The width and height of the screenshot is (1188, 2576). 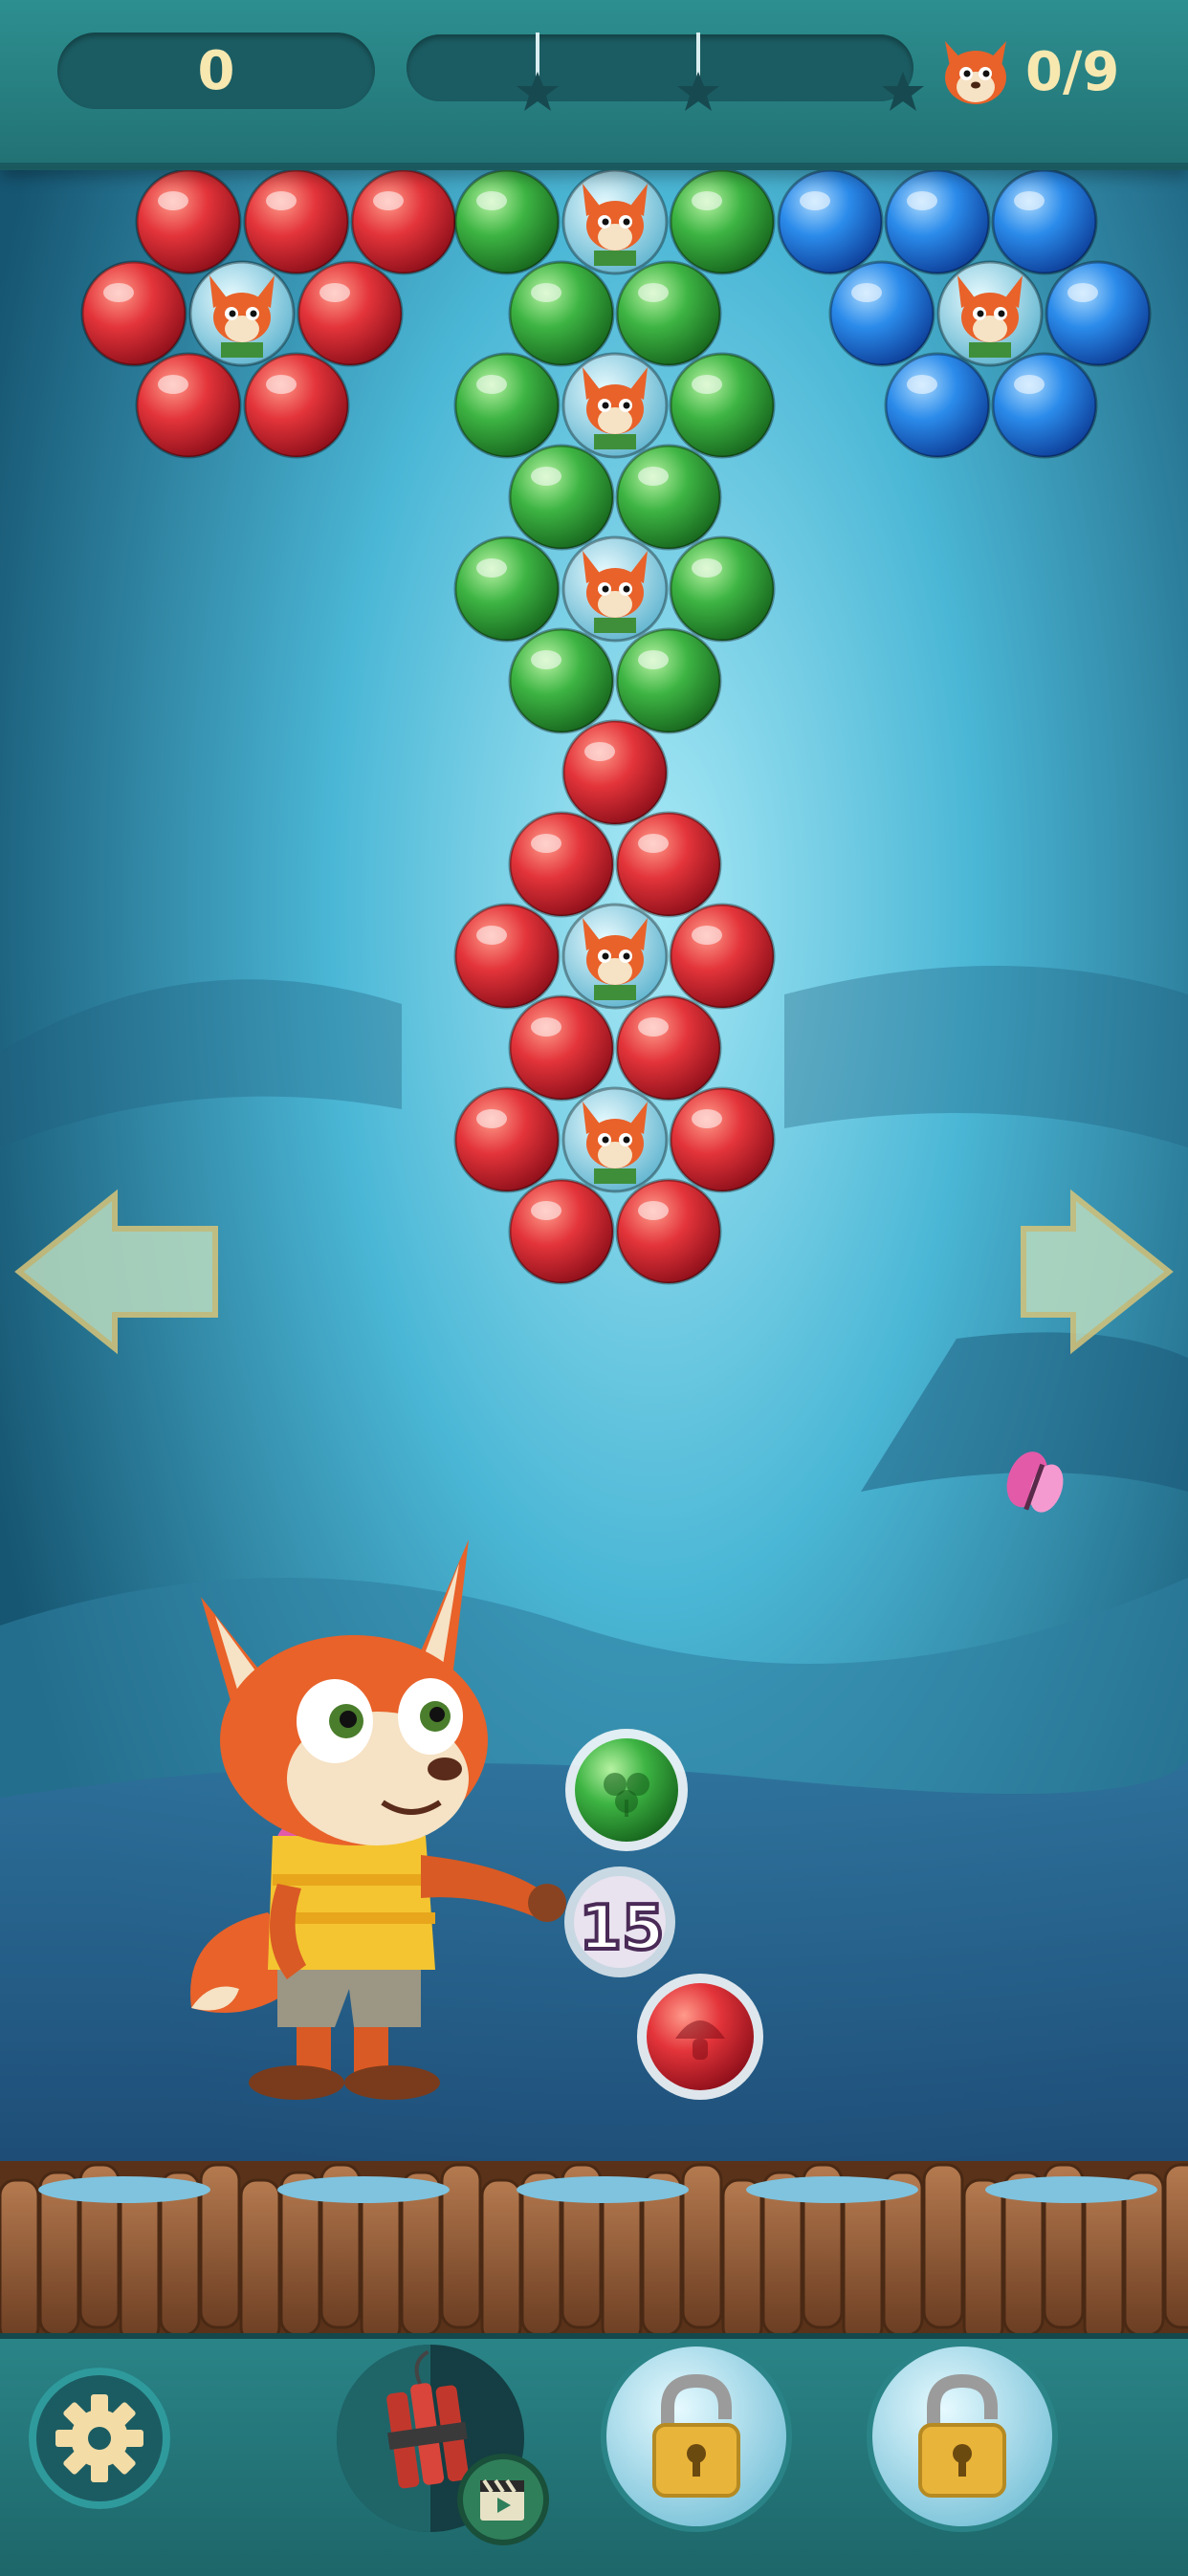 I want to click on video-ad-badge, so click(x=503, y=2499).